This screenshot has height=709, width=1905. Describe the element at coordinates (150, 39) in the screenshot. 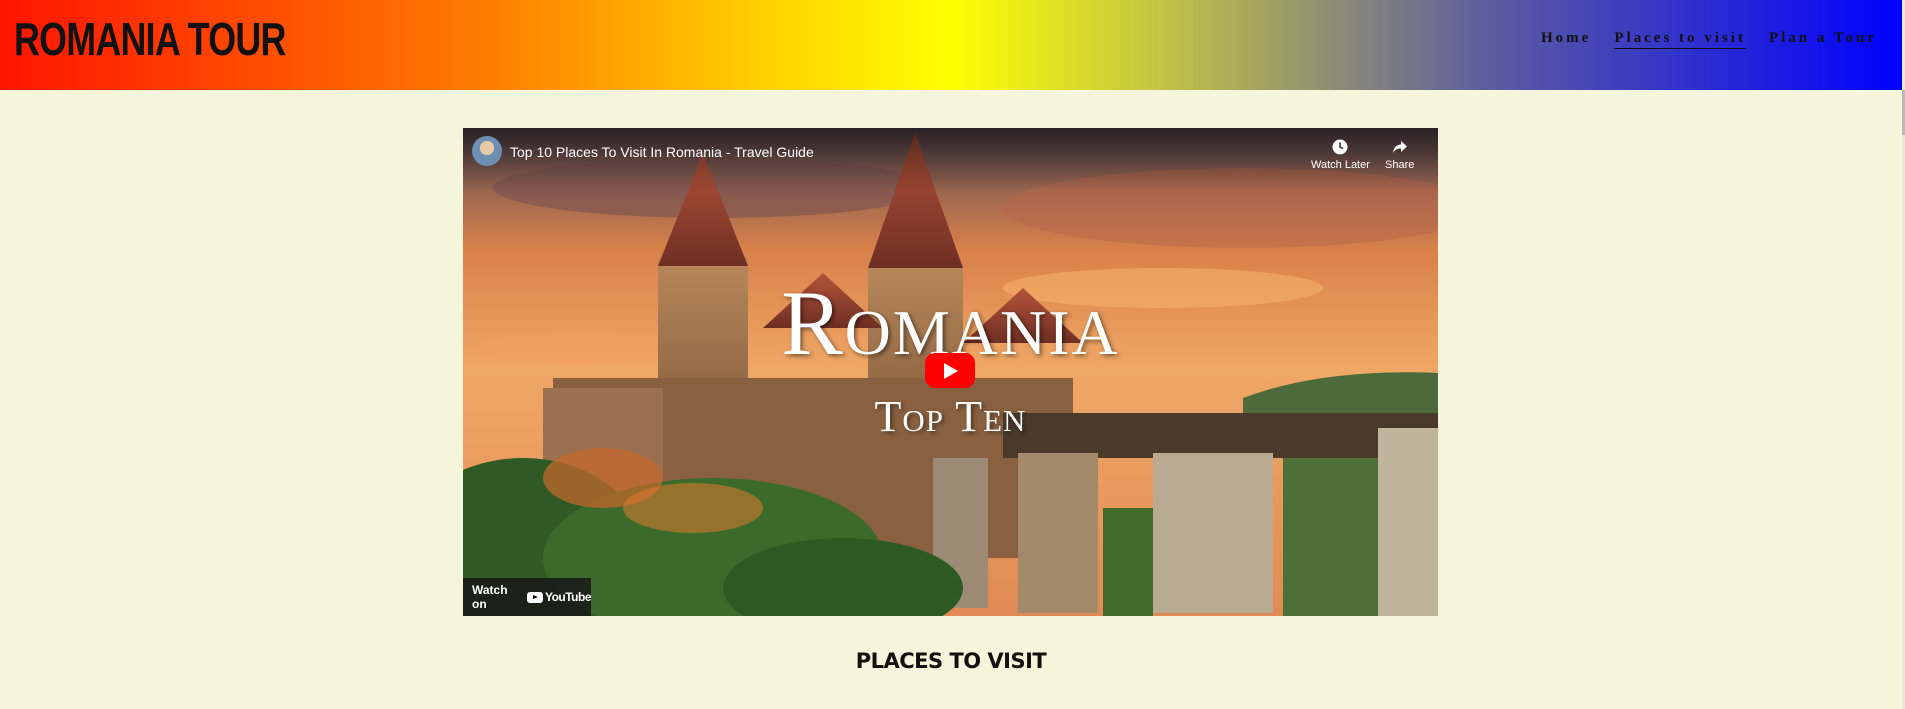

I see `site-logo: ROMANIA TOUR` at that location.